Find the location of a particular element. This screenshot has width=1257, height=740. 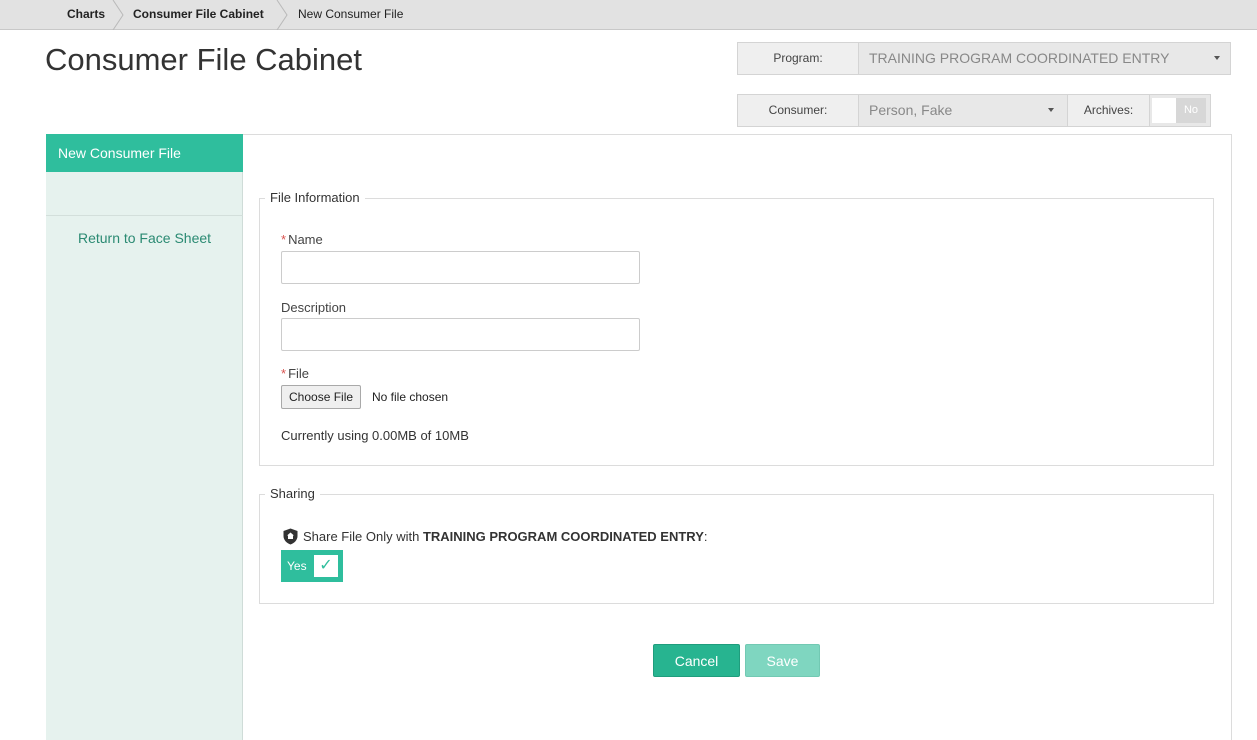

program-label: Program: is located at coordinates (798, 58).